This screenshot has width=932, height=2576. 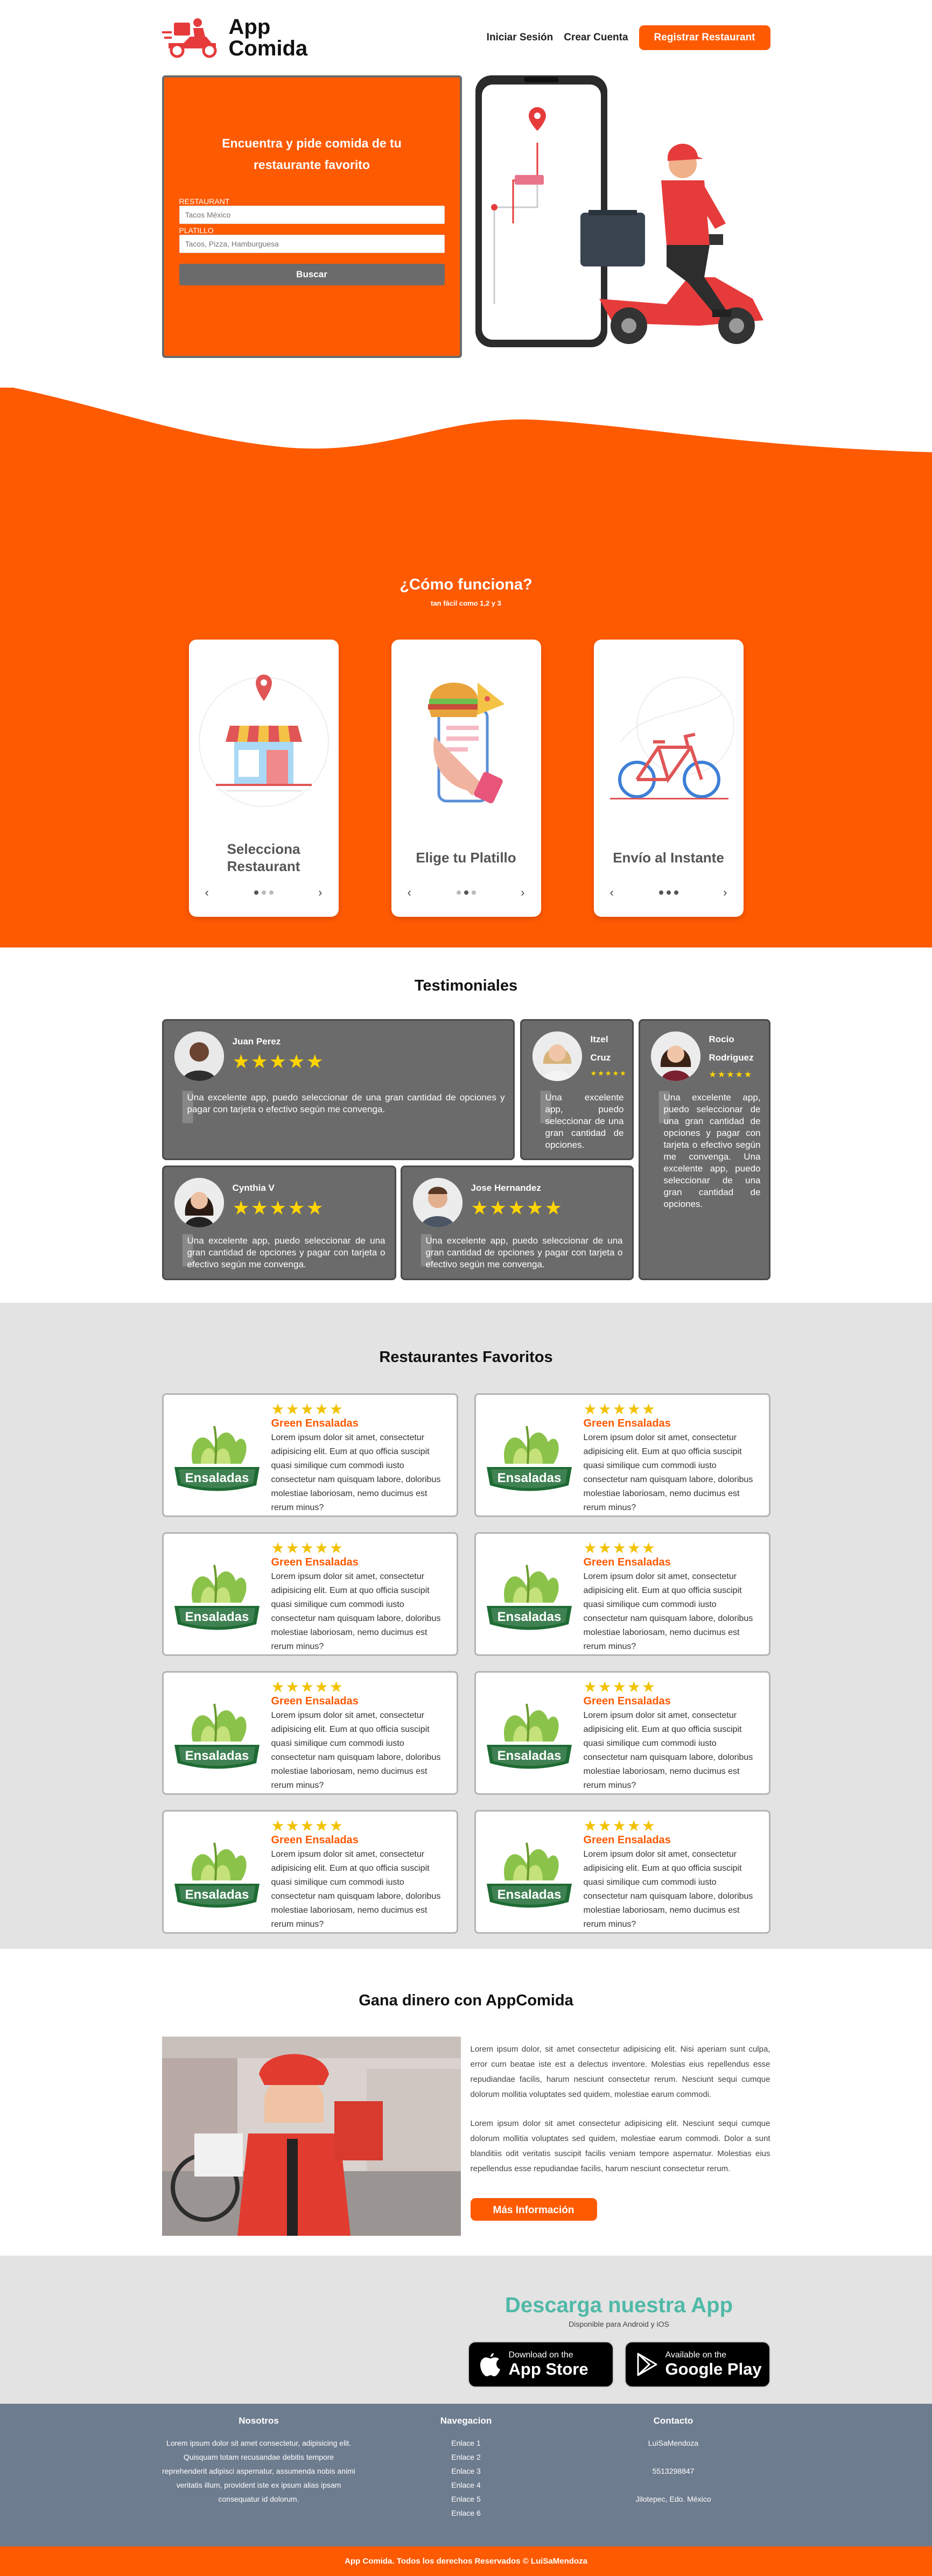 What do you see at coordinates (647, 2364) in the screenshot?
I see `play-icon` at bounding box center [647, 2364].